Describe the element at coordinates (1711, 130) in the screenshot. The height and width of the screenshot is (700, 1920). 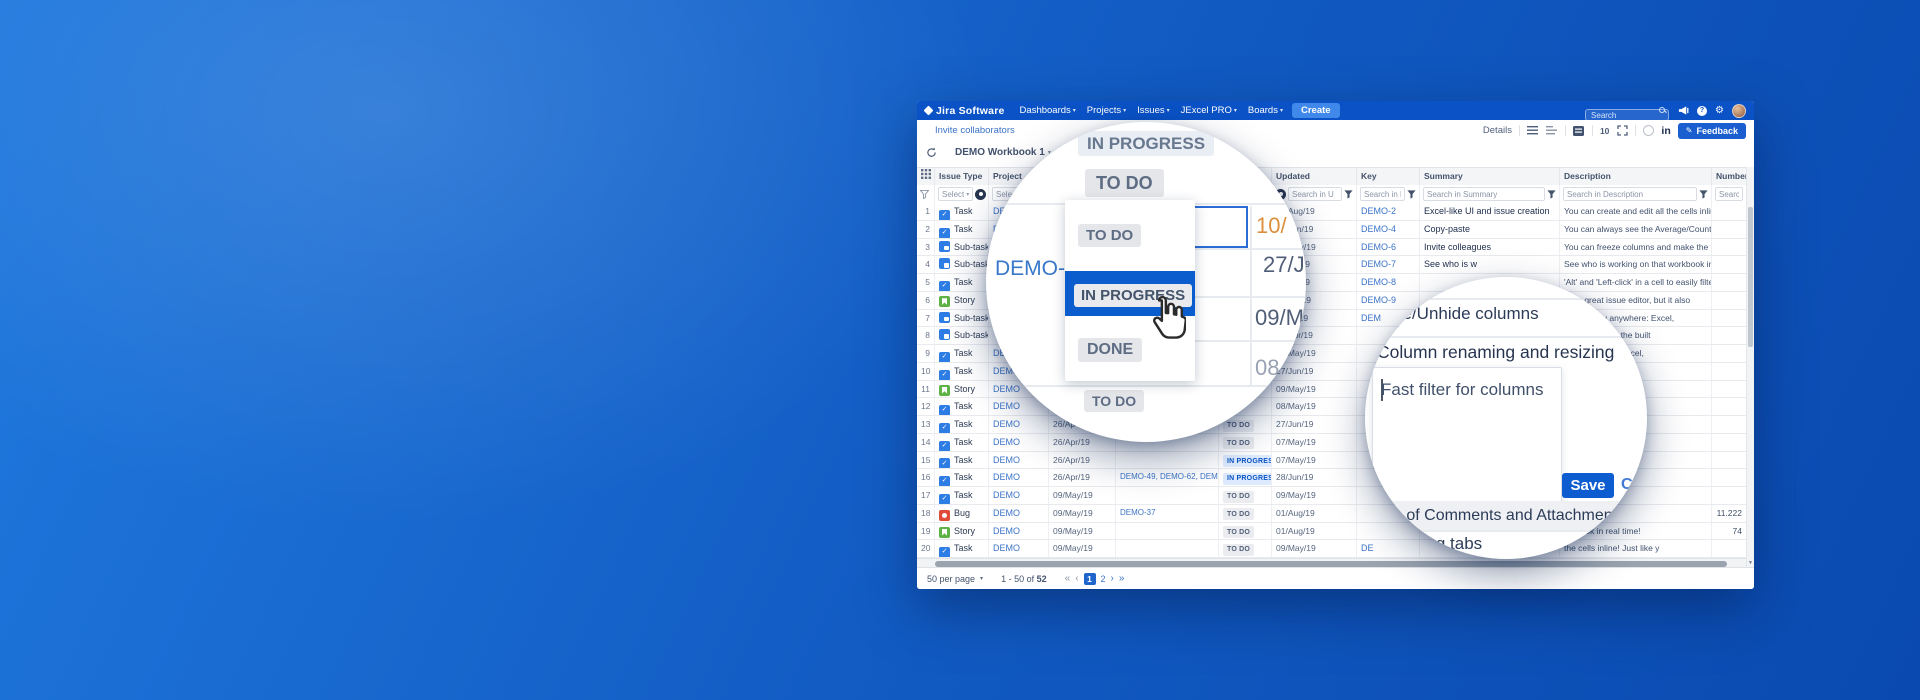
I see `feedback-button: ✎ Feedback` at that location.